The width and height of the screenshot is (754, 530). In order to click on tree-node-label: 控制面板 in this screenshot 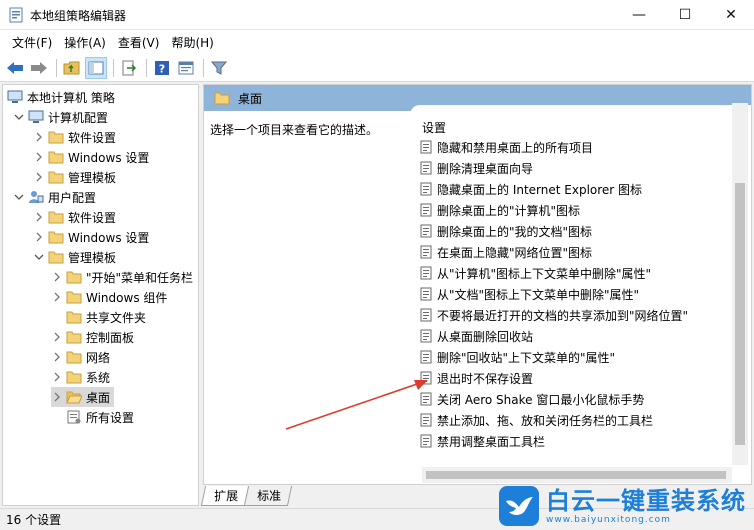, I will do `click(110, 337)`.